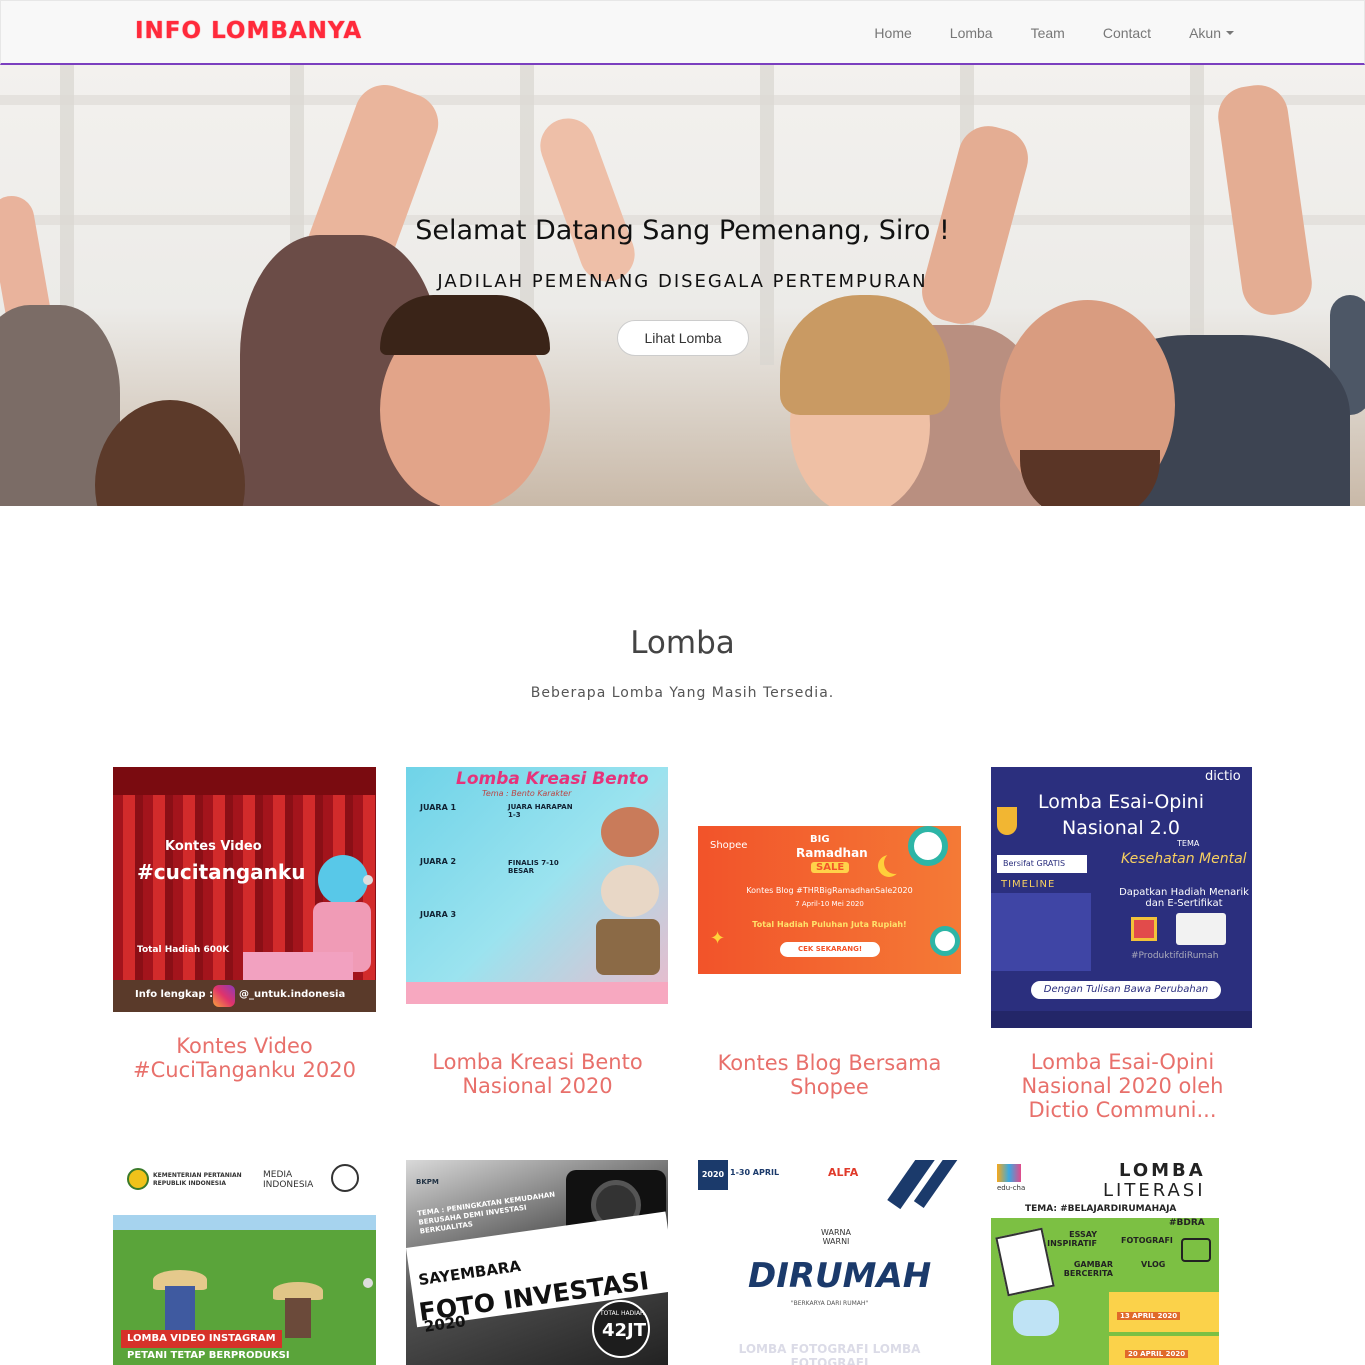 The height and width of the screenshot is (1365, 1365). Describe the element at coordinates (892, 33) in the screenshot. I see `nav-home: Home` at that location.